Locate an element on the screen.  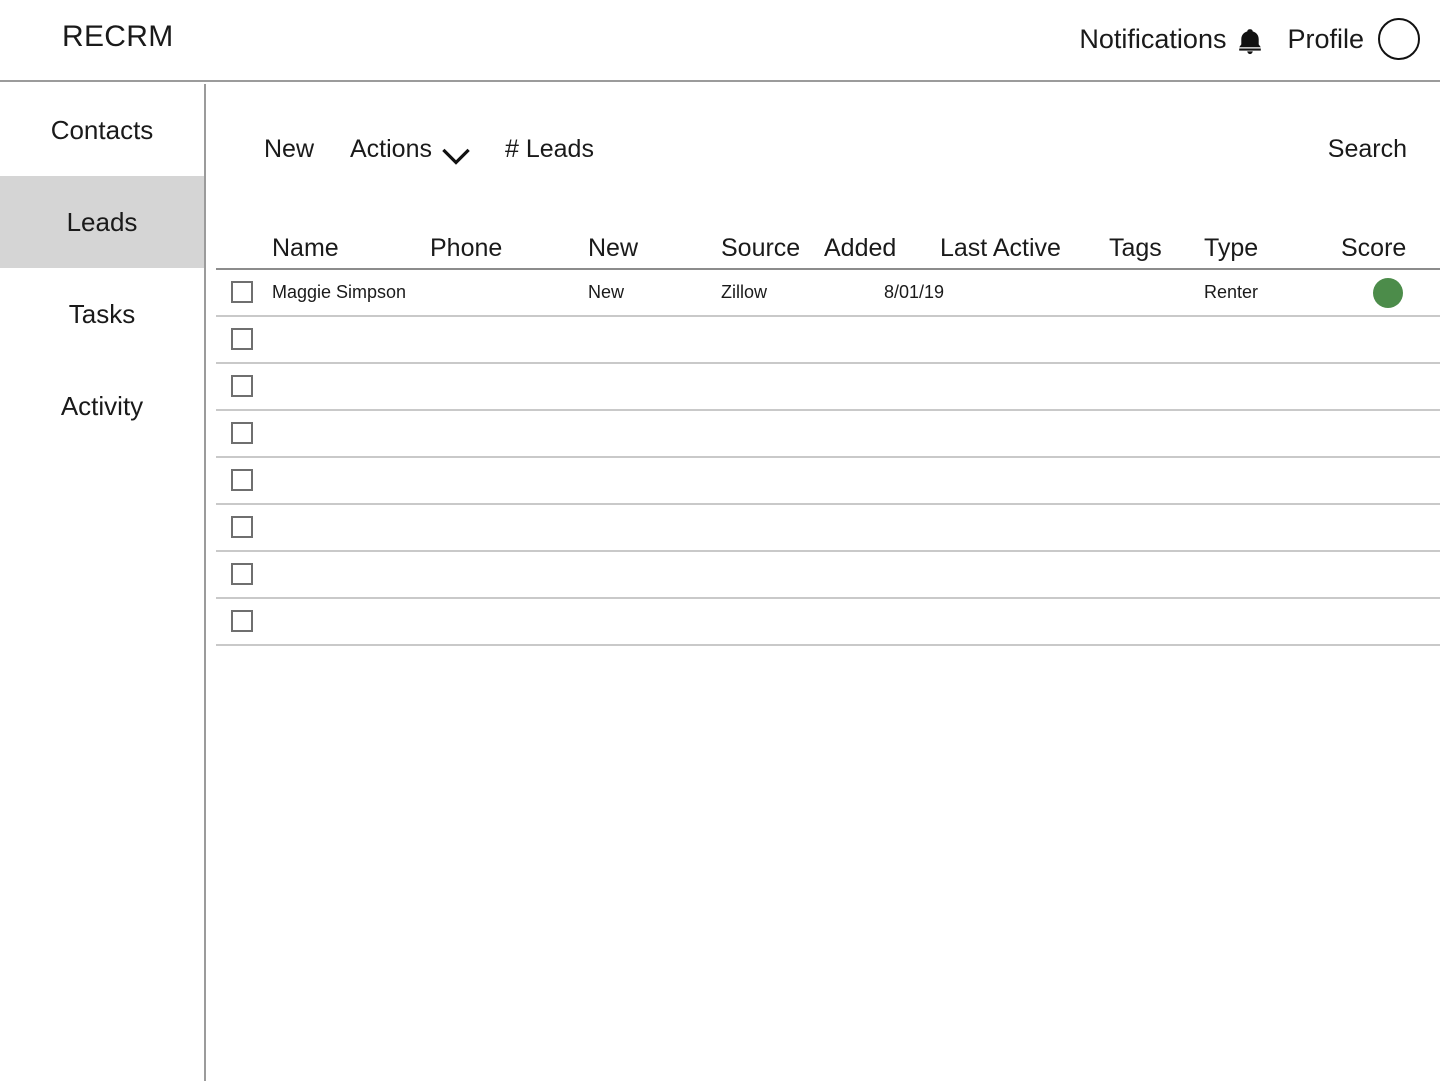
sidebar-item-contacts: Contacts is located at coordinates (102, 130).